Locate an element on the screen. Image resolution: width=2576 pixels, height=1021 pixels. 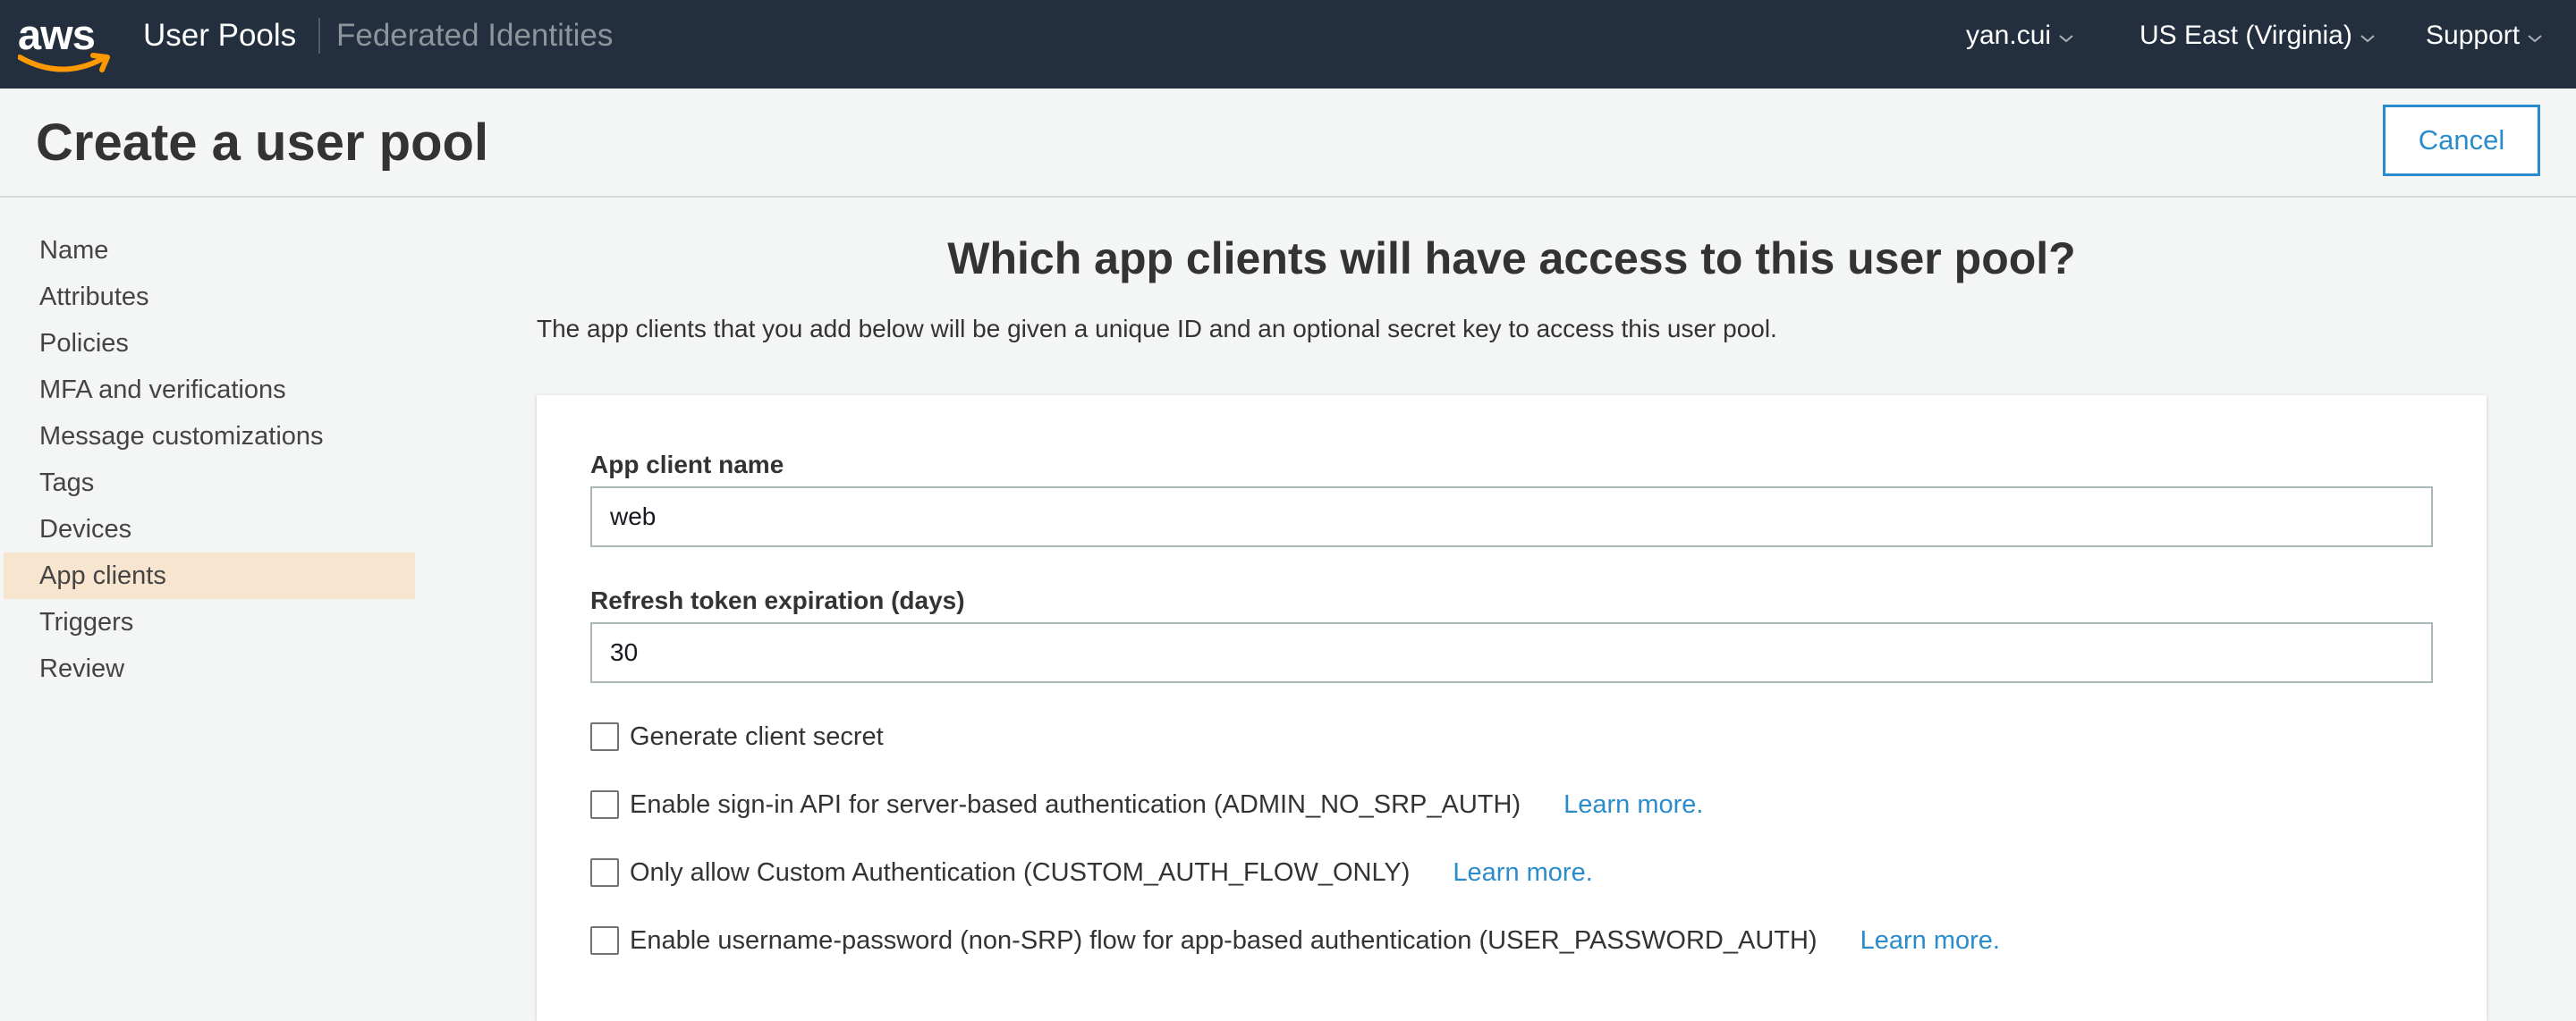
admin-no-srp-auth-learn-more-link: Learn more. is located at coordinates (1633, 805).